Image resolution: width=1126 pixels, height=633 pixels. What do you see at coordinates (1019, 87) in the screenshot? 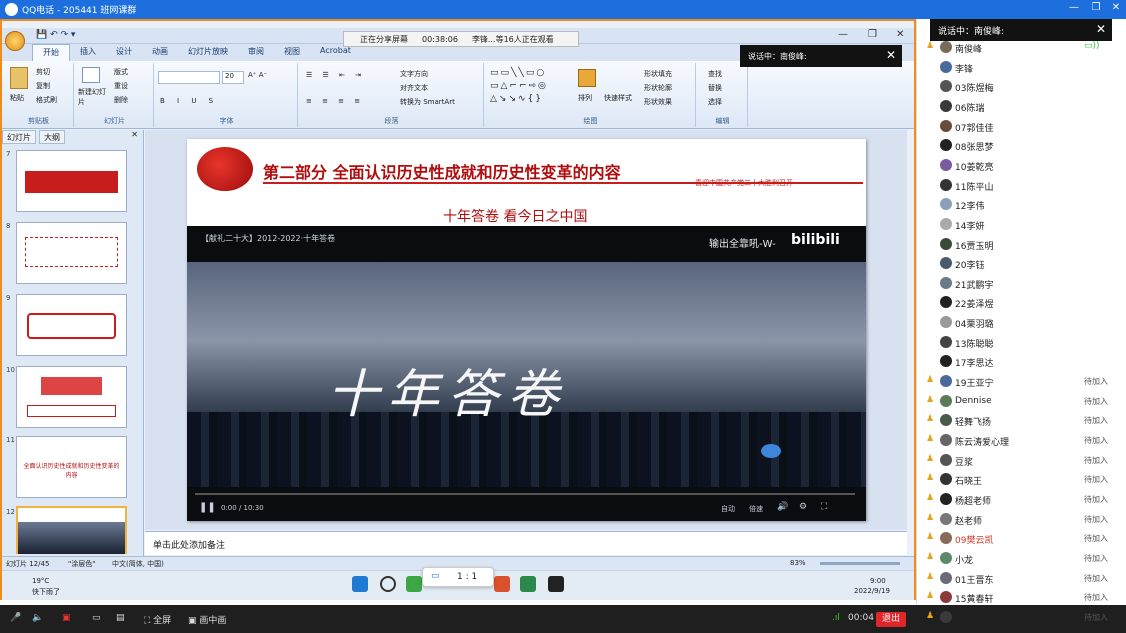
I see `member-row: 03陈煜梅` at bounding box center [1019, 87].